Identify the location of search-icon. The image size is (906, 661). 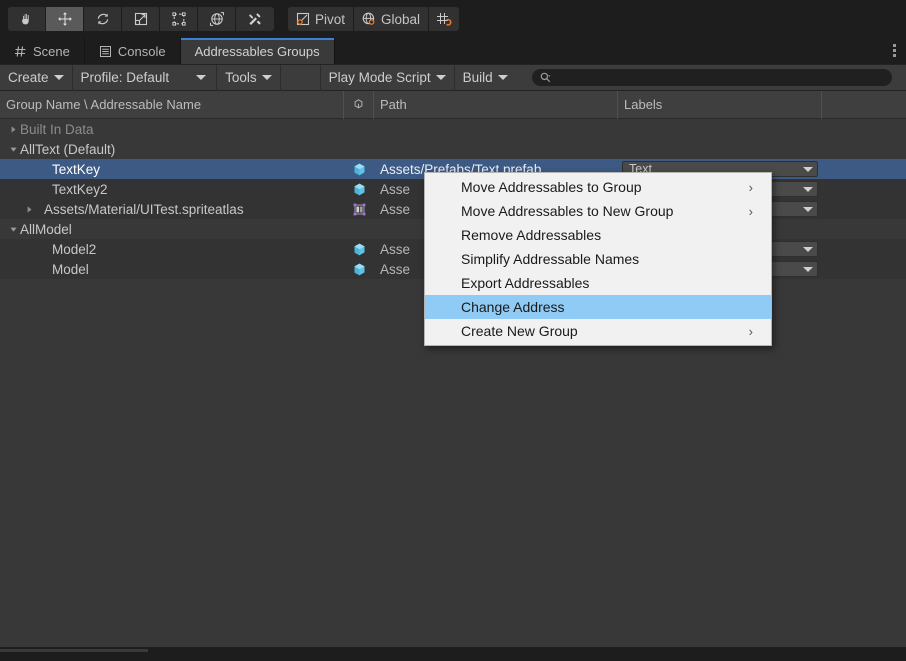
(545, 77).